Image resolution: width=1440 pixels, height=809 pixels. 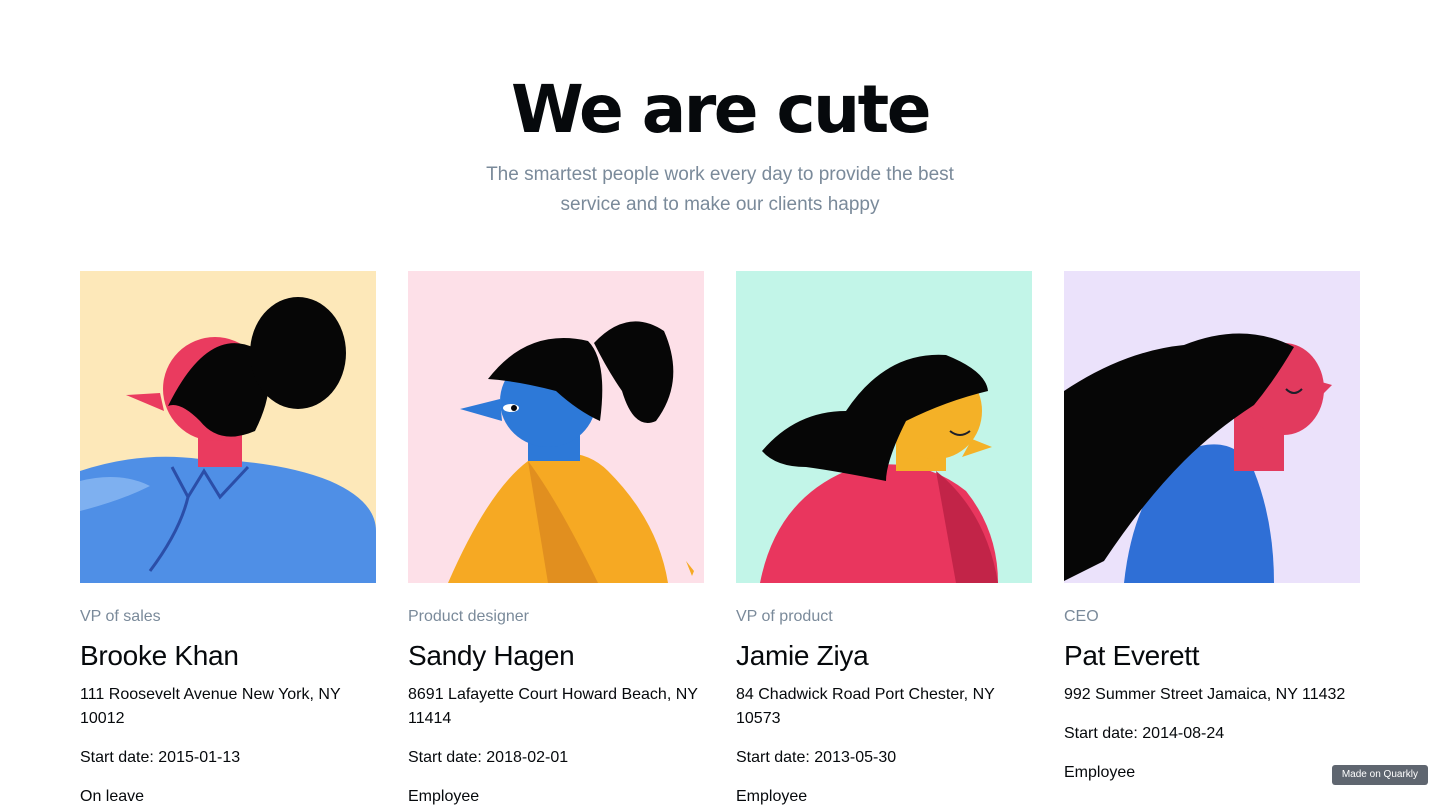 What do you see at coordinates (112, 796) in the screenshot?
I see `member-status: On leave` at bounding box center [112, 796].